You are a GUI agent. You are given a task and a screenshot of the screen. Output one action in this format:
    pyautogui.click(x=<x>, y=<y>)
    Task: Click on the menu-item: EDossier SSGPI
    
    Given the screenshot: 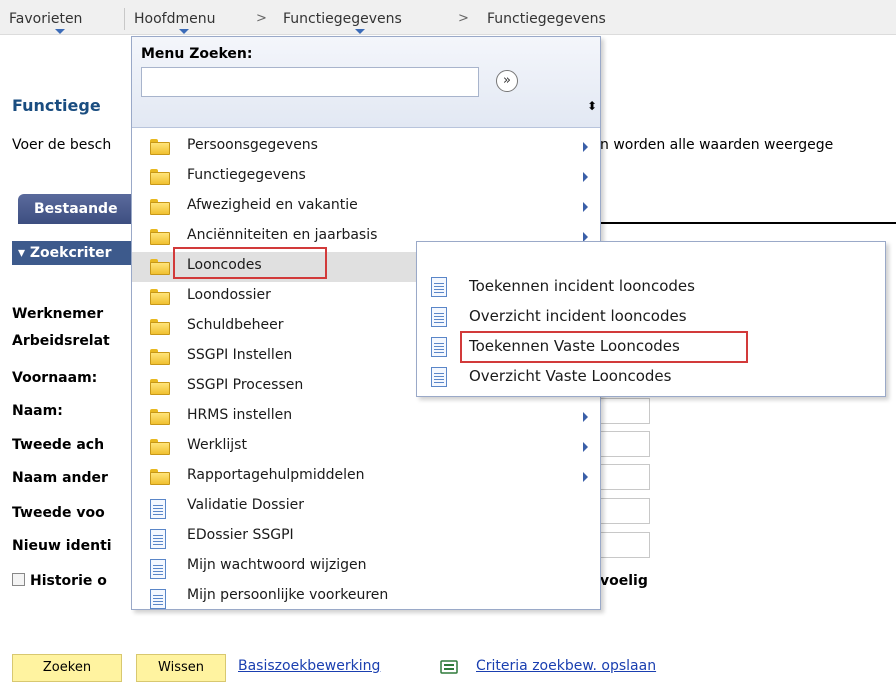 What is the action you would take?
    pyautogui.click(x=366, y=537)
    